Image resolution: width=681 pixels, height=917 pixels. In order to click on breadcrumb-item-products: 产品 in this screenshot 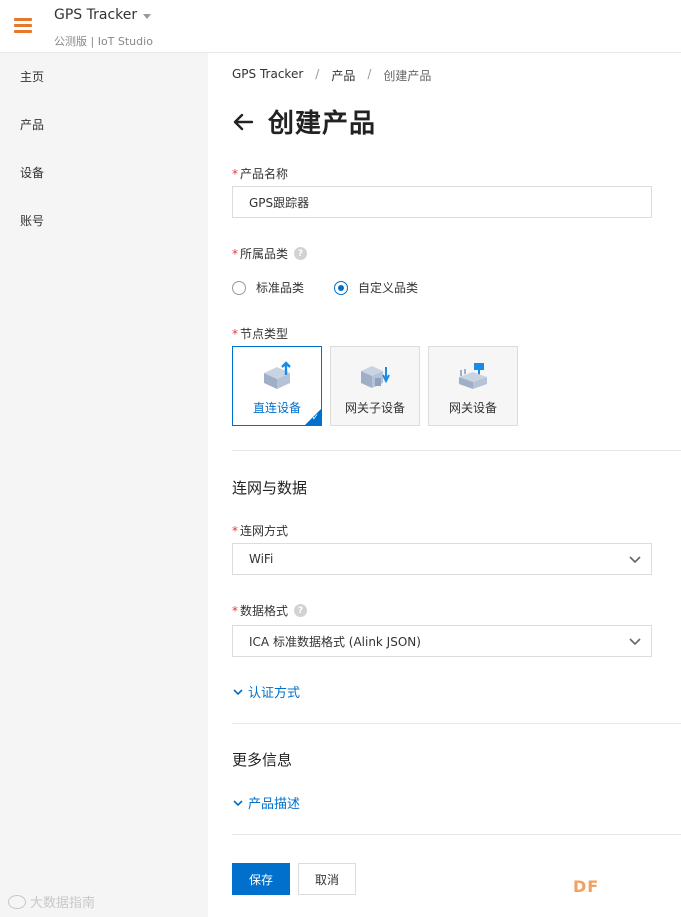, I will do `click(343, 75)`.